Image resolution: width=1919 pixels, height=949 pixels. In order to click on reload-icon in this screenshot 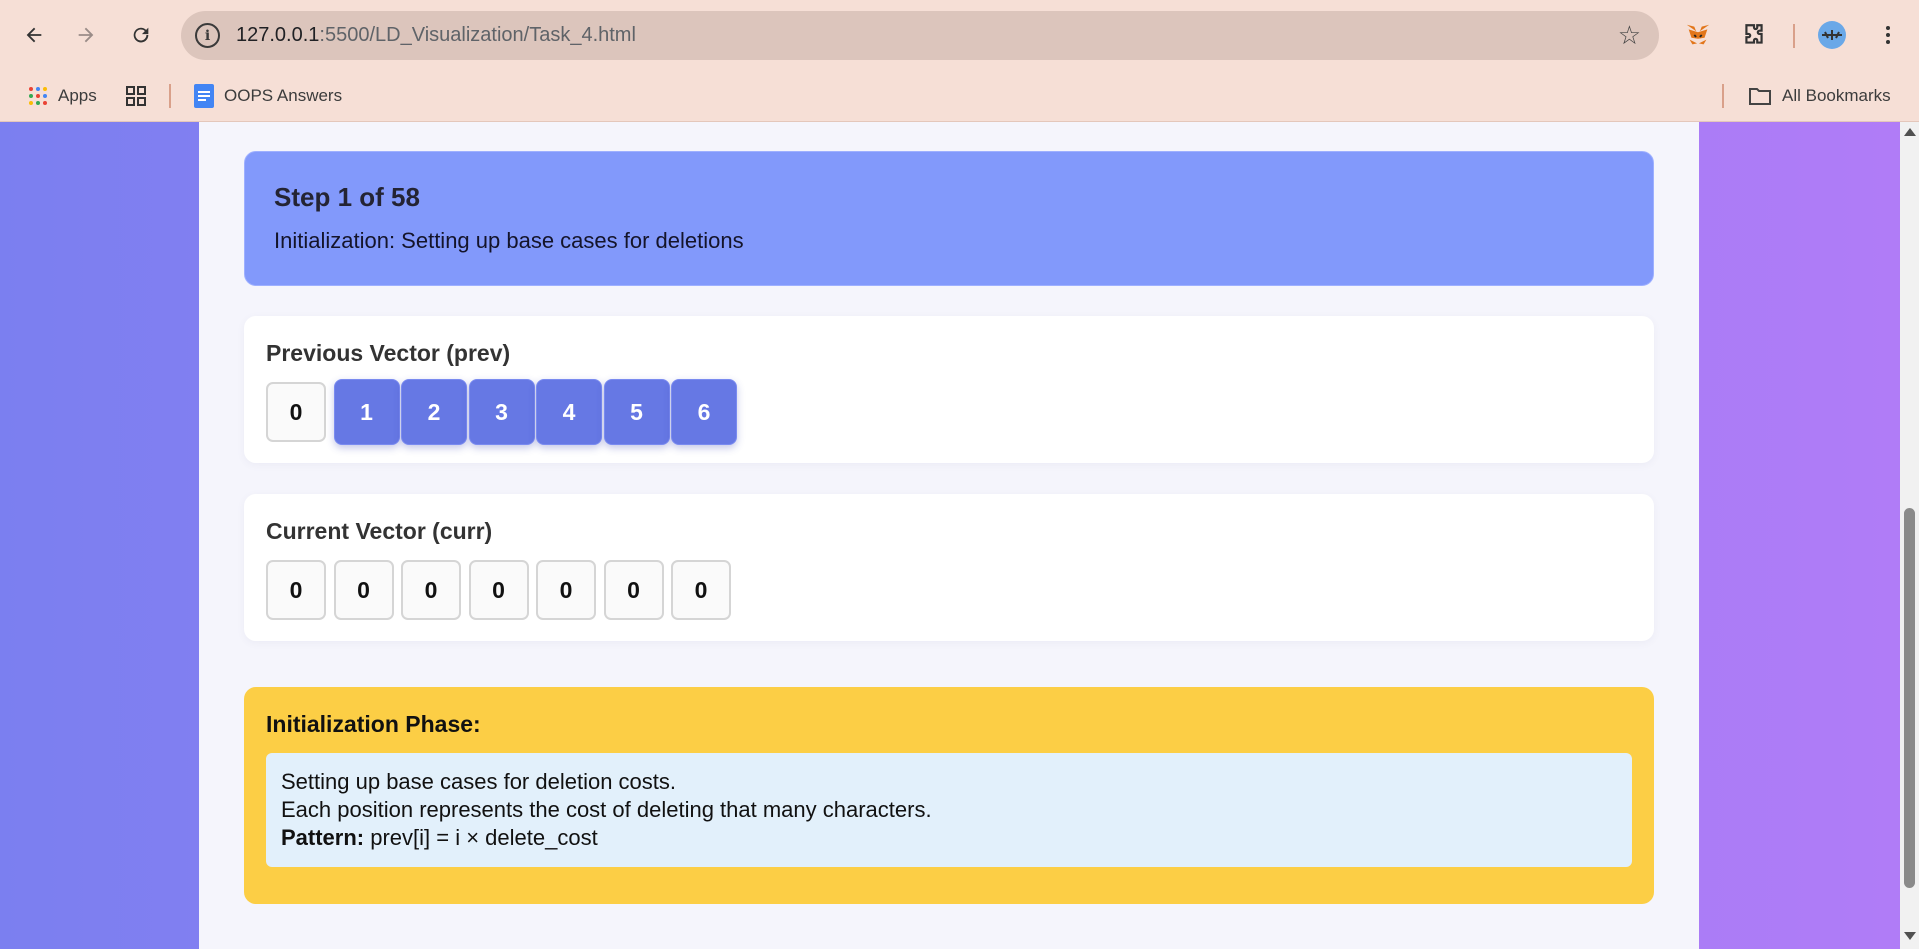, I will do `click(141, 35)`.